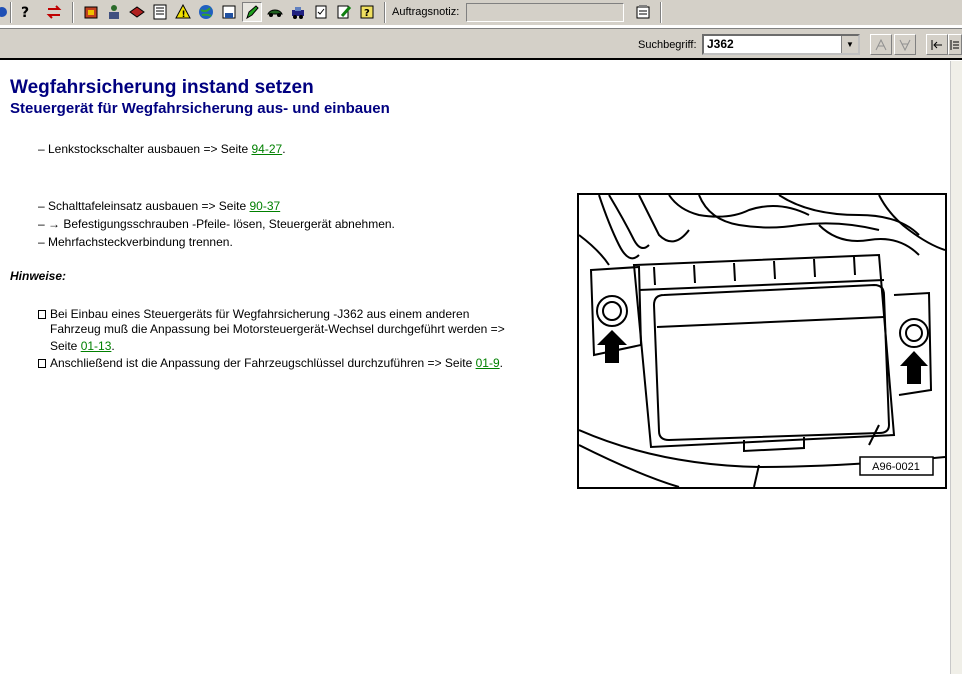 This screenshot has height=674, width=962. Describe the element at coordinates (720, 44) in the screenshot. I see `search-value: J362` at that location.